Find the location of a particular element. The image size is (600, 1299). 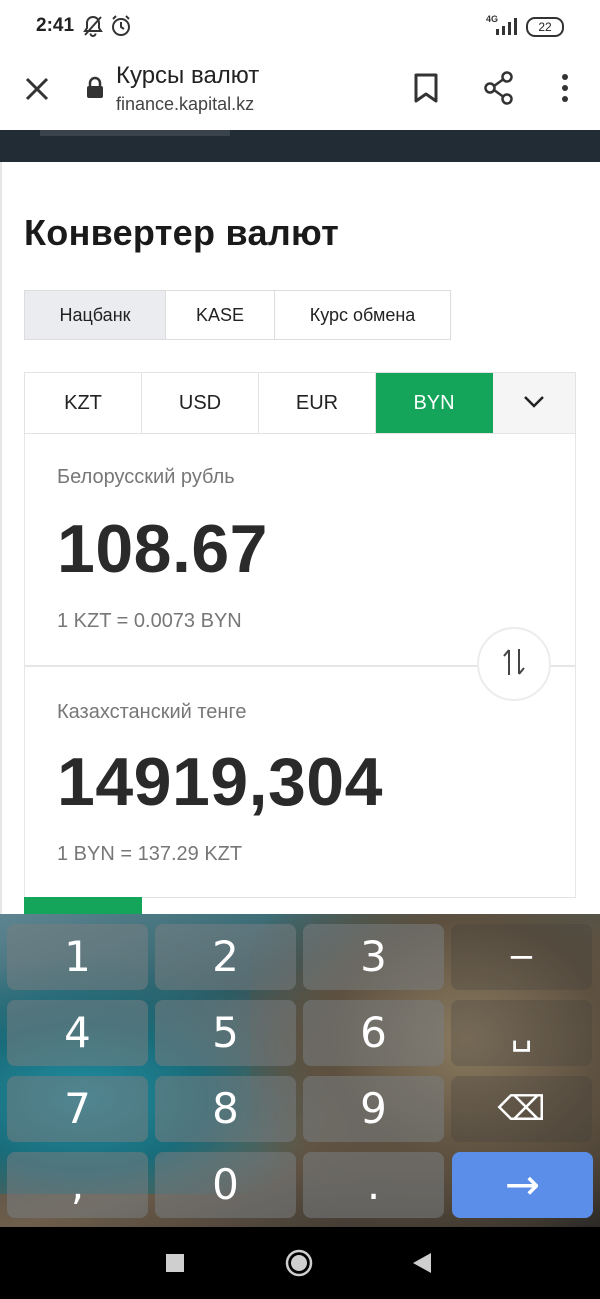

key-7: 7 is located at coordinates (77, 1109).